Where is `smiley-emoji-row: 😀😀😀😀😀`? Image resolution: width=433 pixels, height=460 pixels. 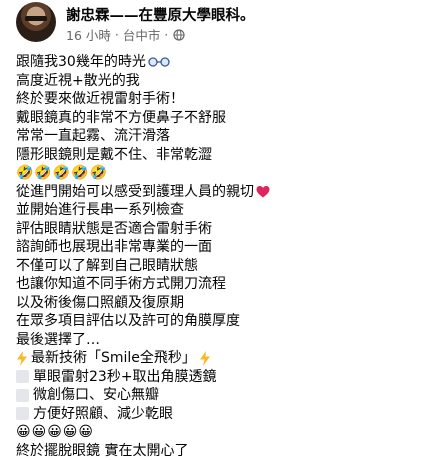
smiley-emoji-row: 😀😀😀😀😀 is located at coordinates (55, 432).